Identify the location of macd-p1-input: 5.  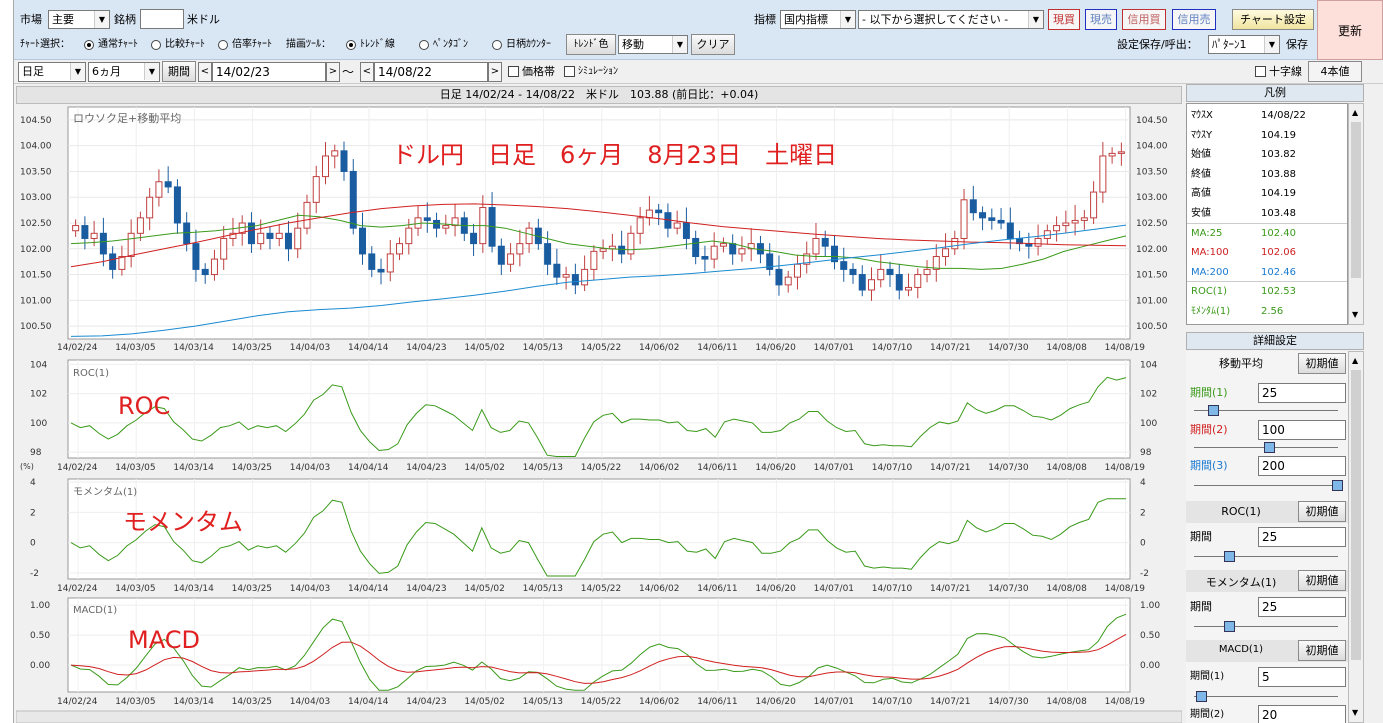
(1302, 677).